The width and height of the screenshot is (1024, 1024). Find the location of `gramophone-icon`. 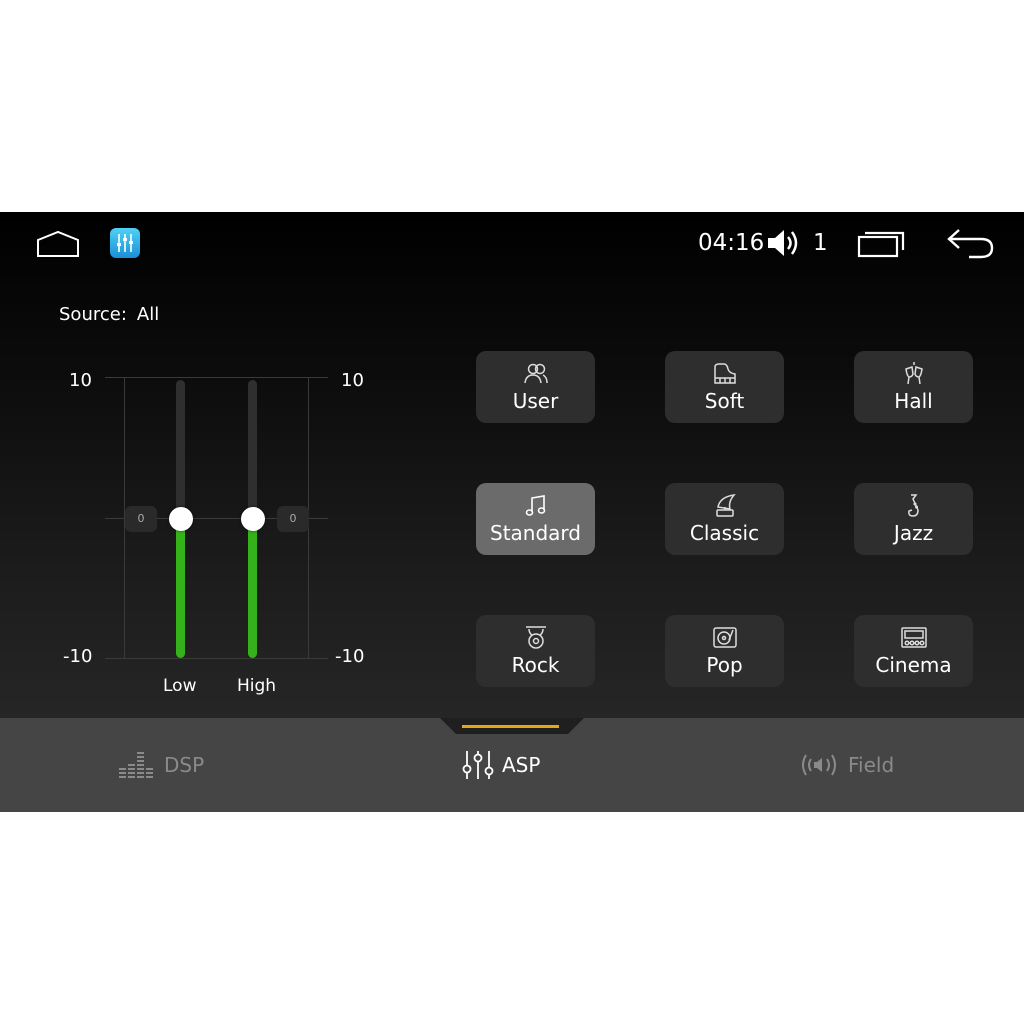

gramophone-icon is located at coordinates (726, 505).